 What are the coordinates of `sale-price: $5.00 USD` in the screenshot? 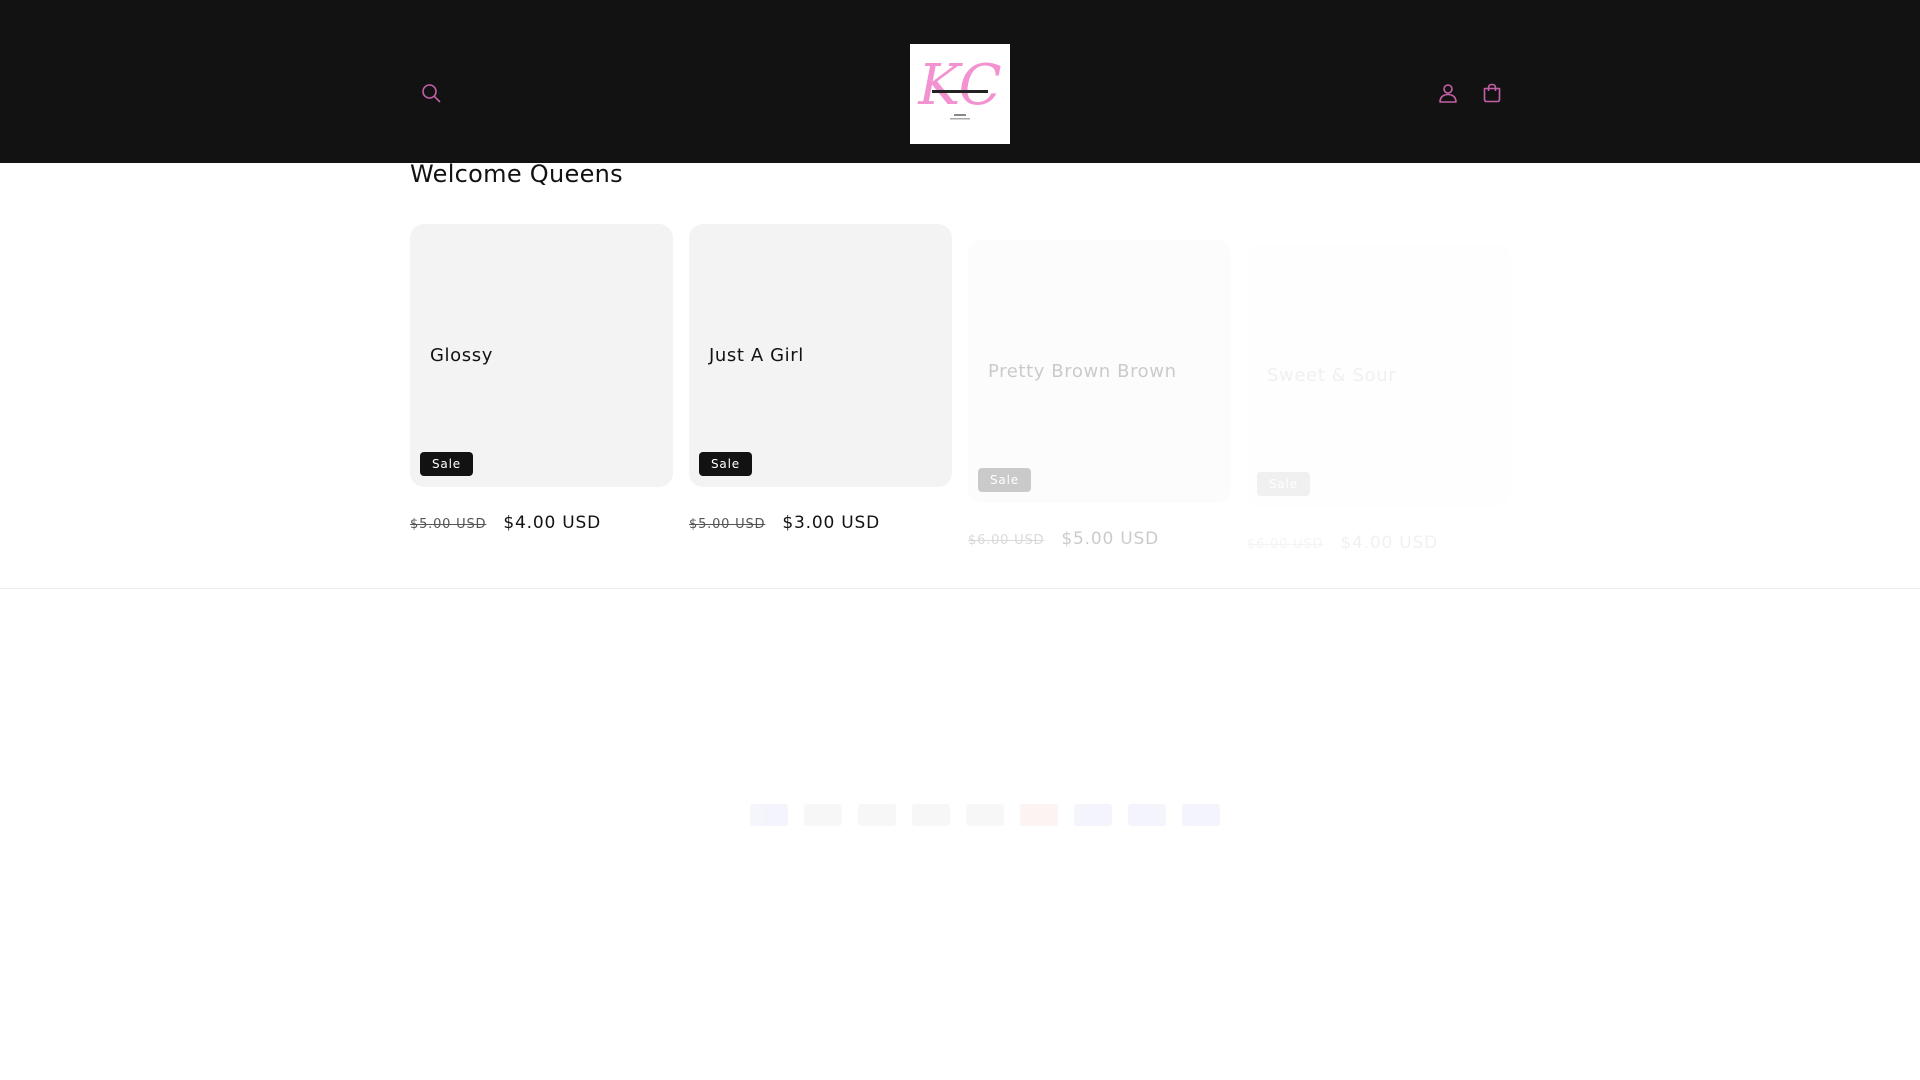 It's located at (1110, 539).